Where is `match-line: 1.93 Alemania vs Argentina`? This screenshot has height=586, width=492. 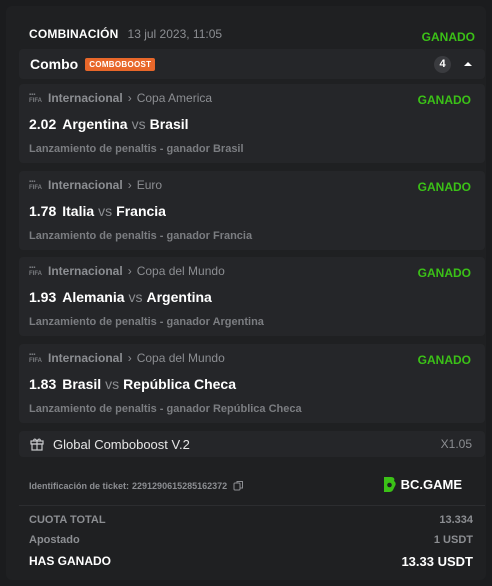
match-line: 1.93 Alemania vs Argentina is located at coordinates (120, 297).